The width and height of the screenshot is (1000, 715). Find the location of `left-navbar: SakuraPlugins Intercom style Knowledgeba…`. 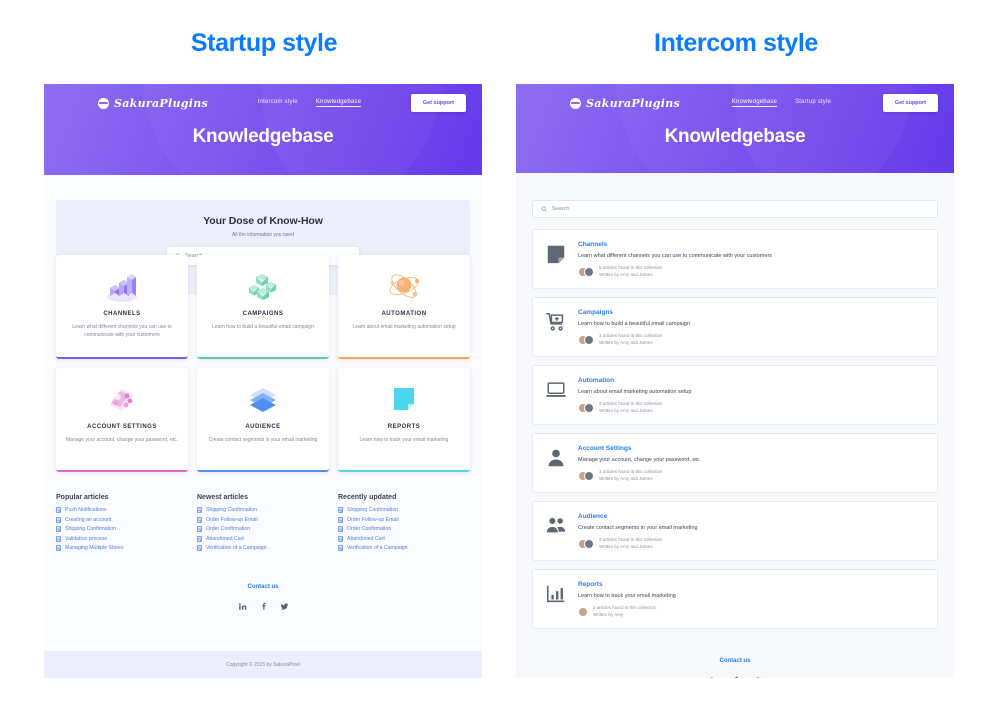

left-navbar: SakuraPlugins Intercom style Knowledgeba… is located at coordinates (263, 99).